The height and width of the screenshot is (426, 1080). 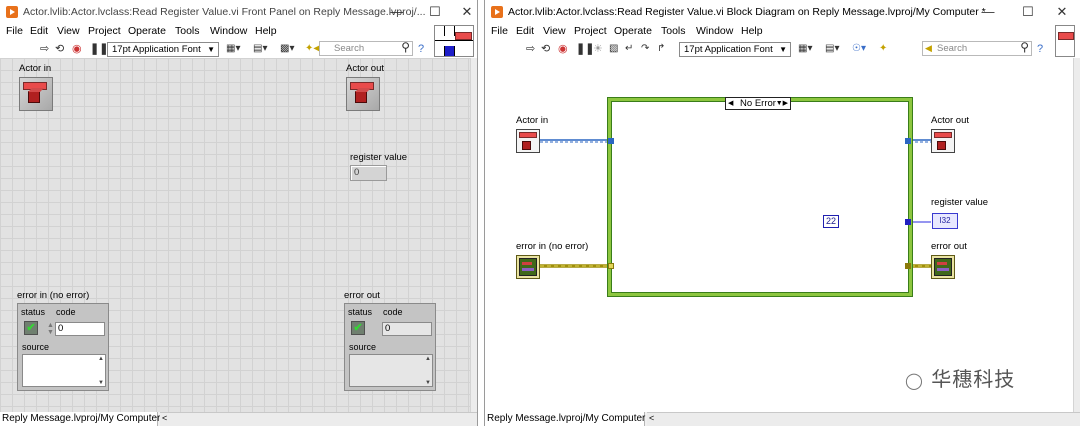 I want to click on actor-in-terminal, so click(x=528, y=141).